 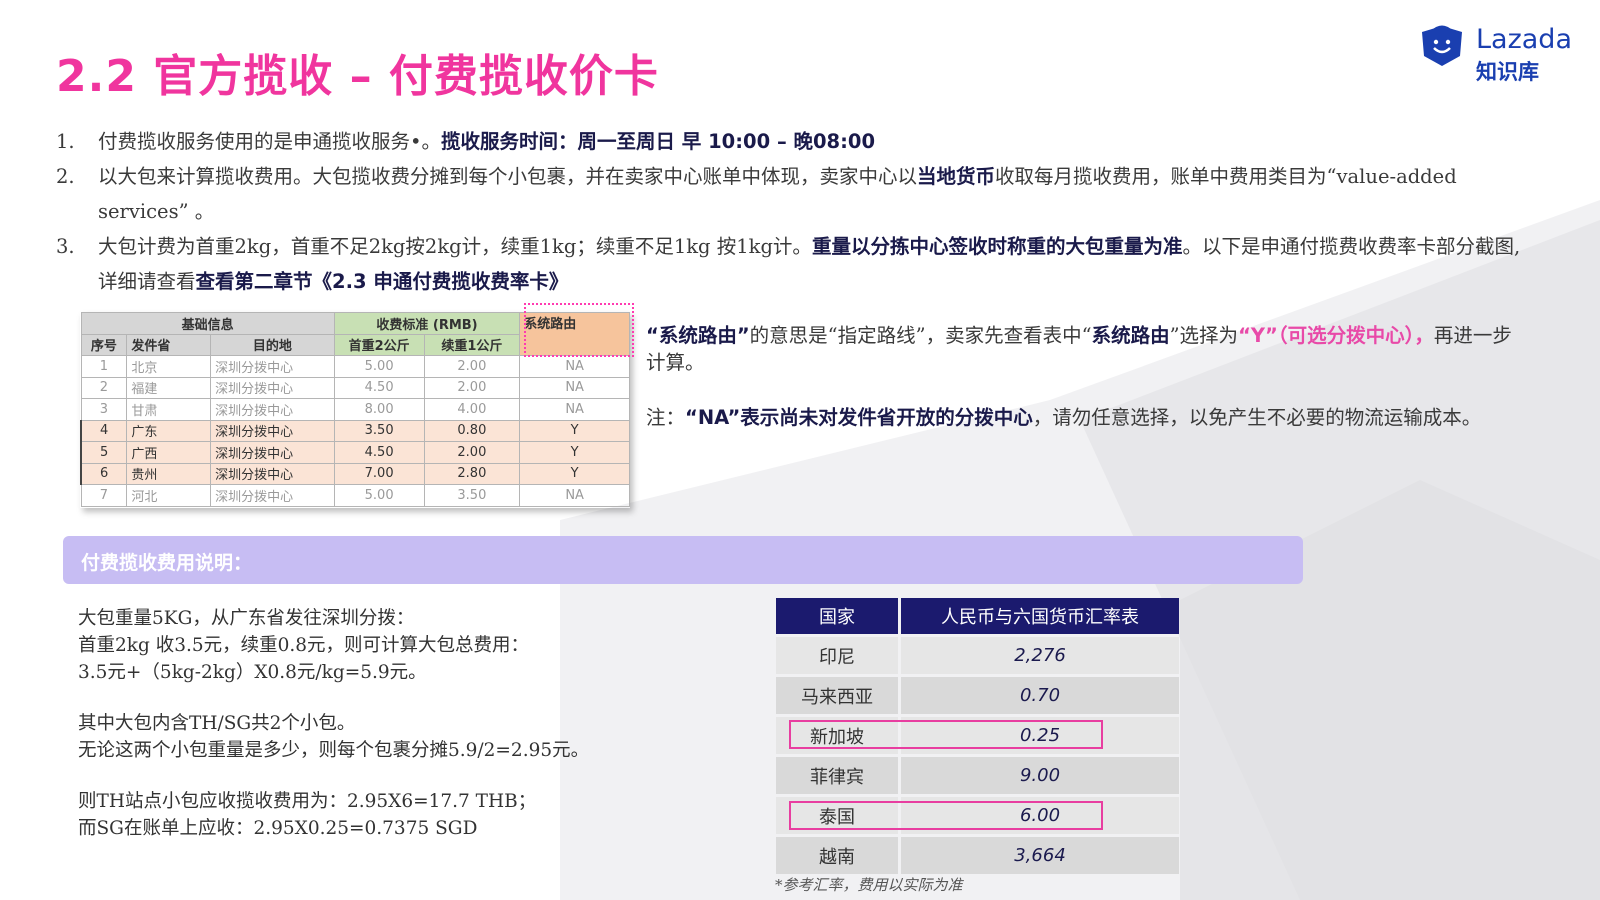 What do you see at coordinates (355, 473) in the screenshot?
I see `table-row: 6 贵州 深圳分拨中心 7.00 2.80 Y` at bounding box center [355, 473].